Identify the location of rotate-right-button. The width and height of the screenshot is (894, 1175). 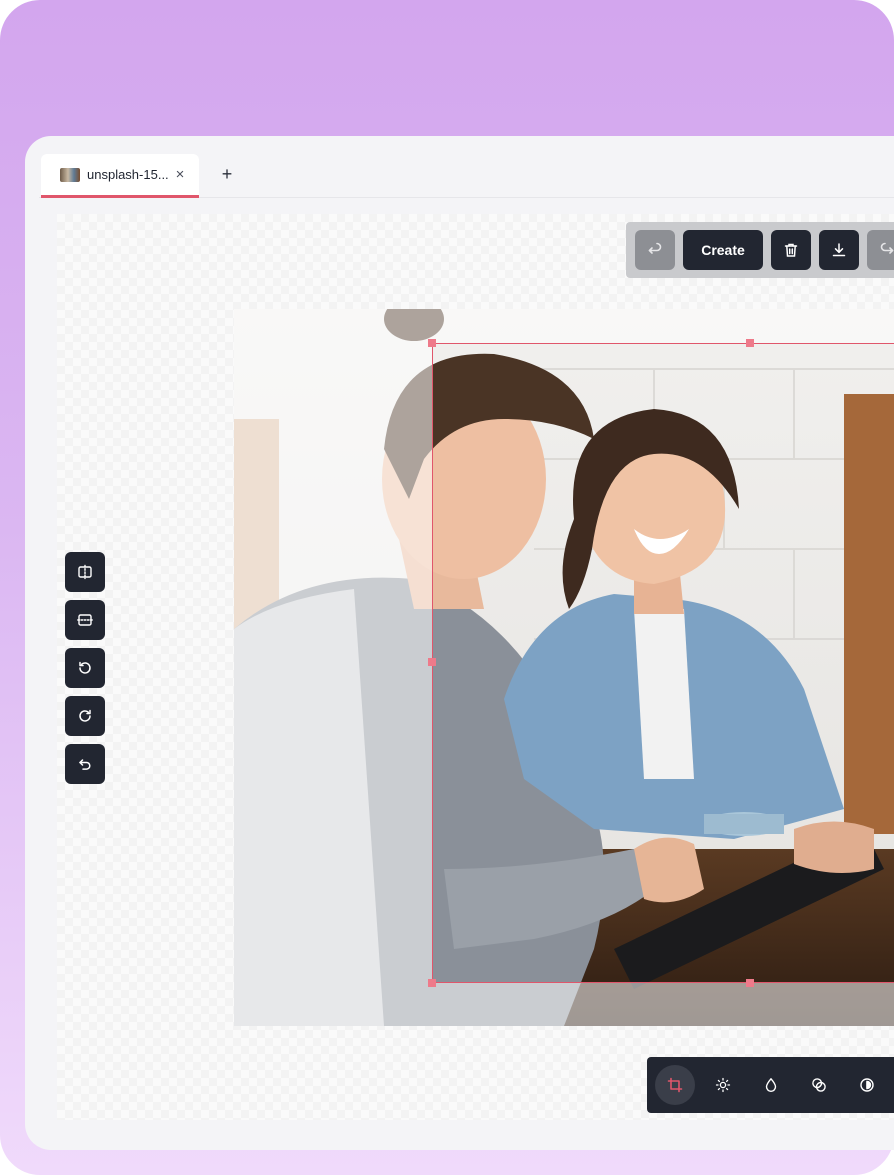
(85, 716).